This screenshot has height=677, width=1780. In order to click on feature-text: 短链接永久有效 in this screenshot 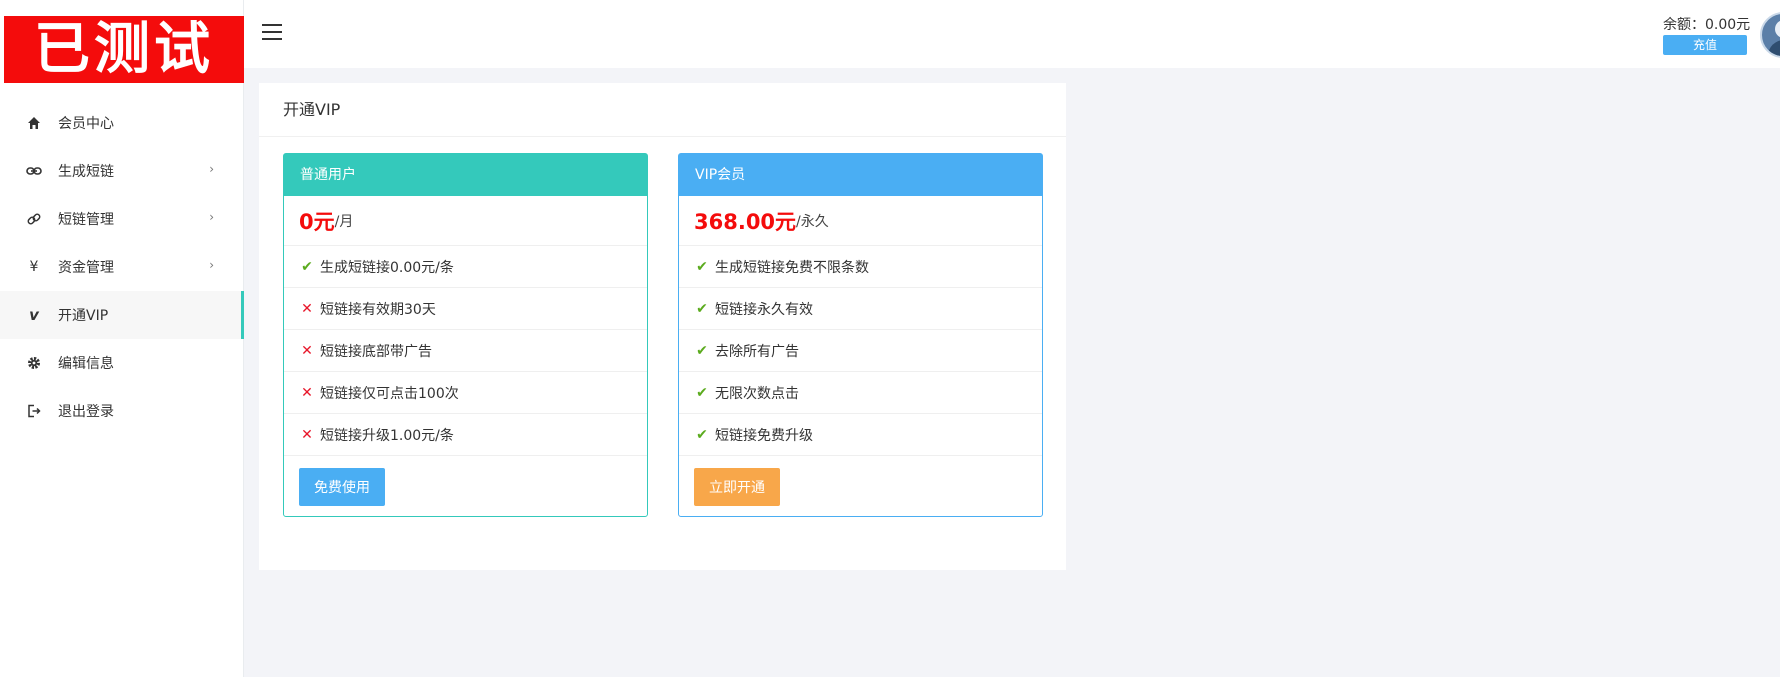, I will do `click(764, 309)`.